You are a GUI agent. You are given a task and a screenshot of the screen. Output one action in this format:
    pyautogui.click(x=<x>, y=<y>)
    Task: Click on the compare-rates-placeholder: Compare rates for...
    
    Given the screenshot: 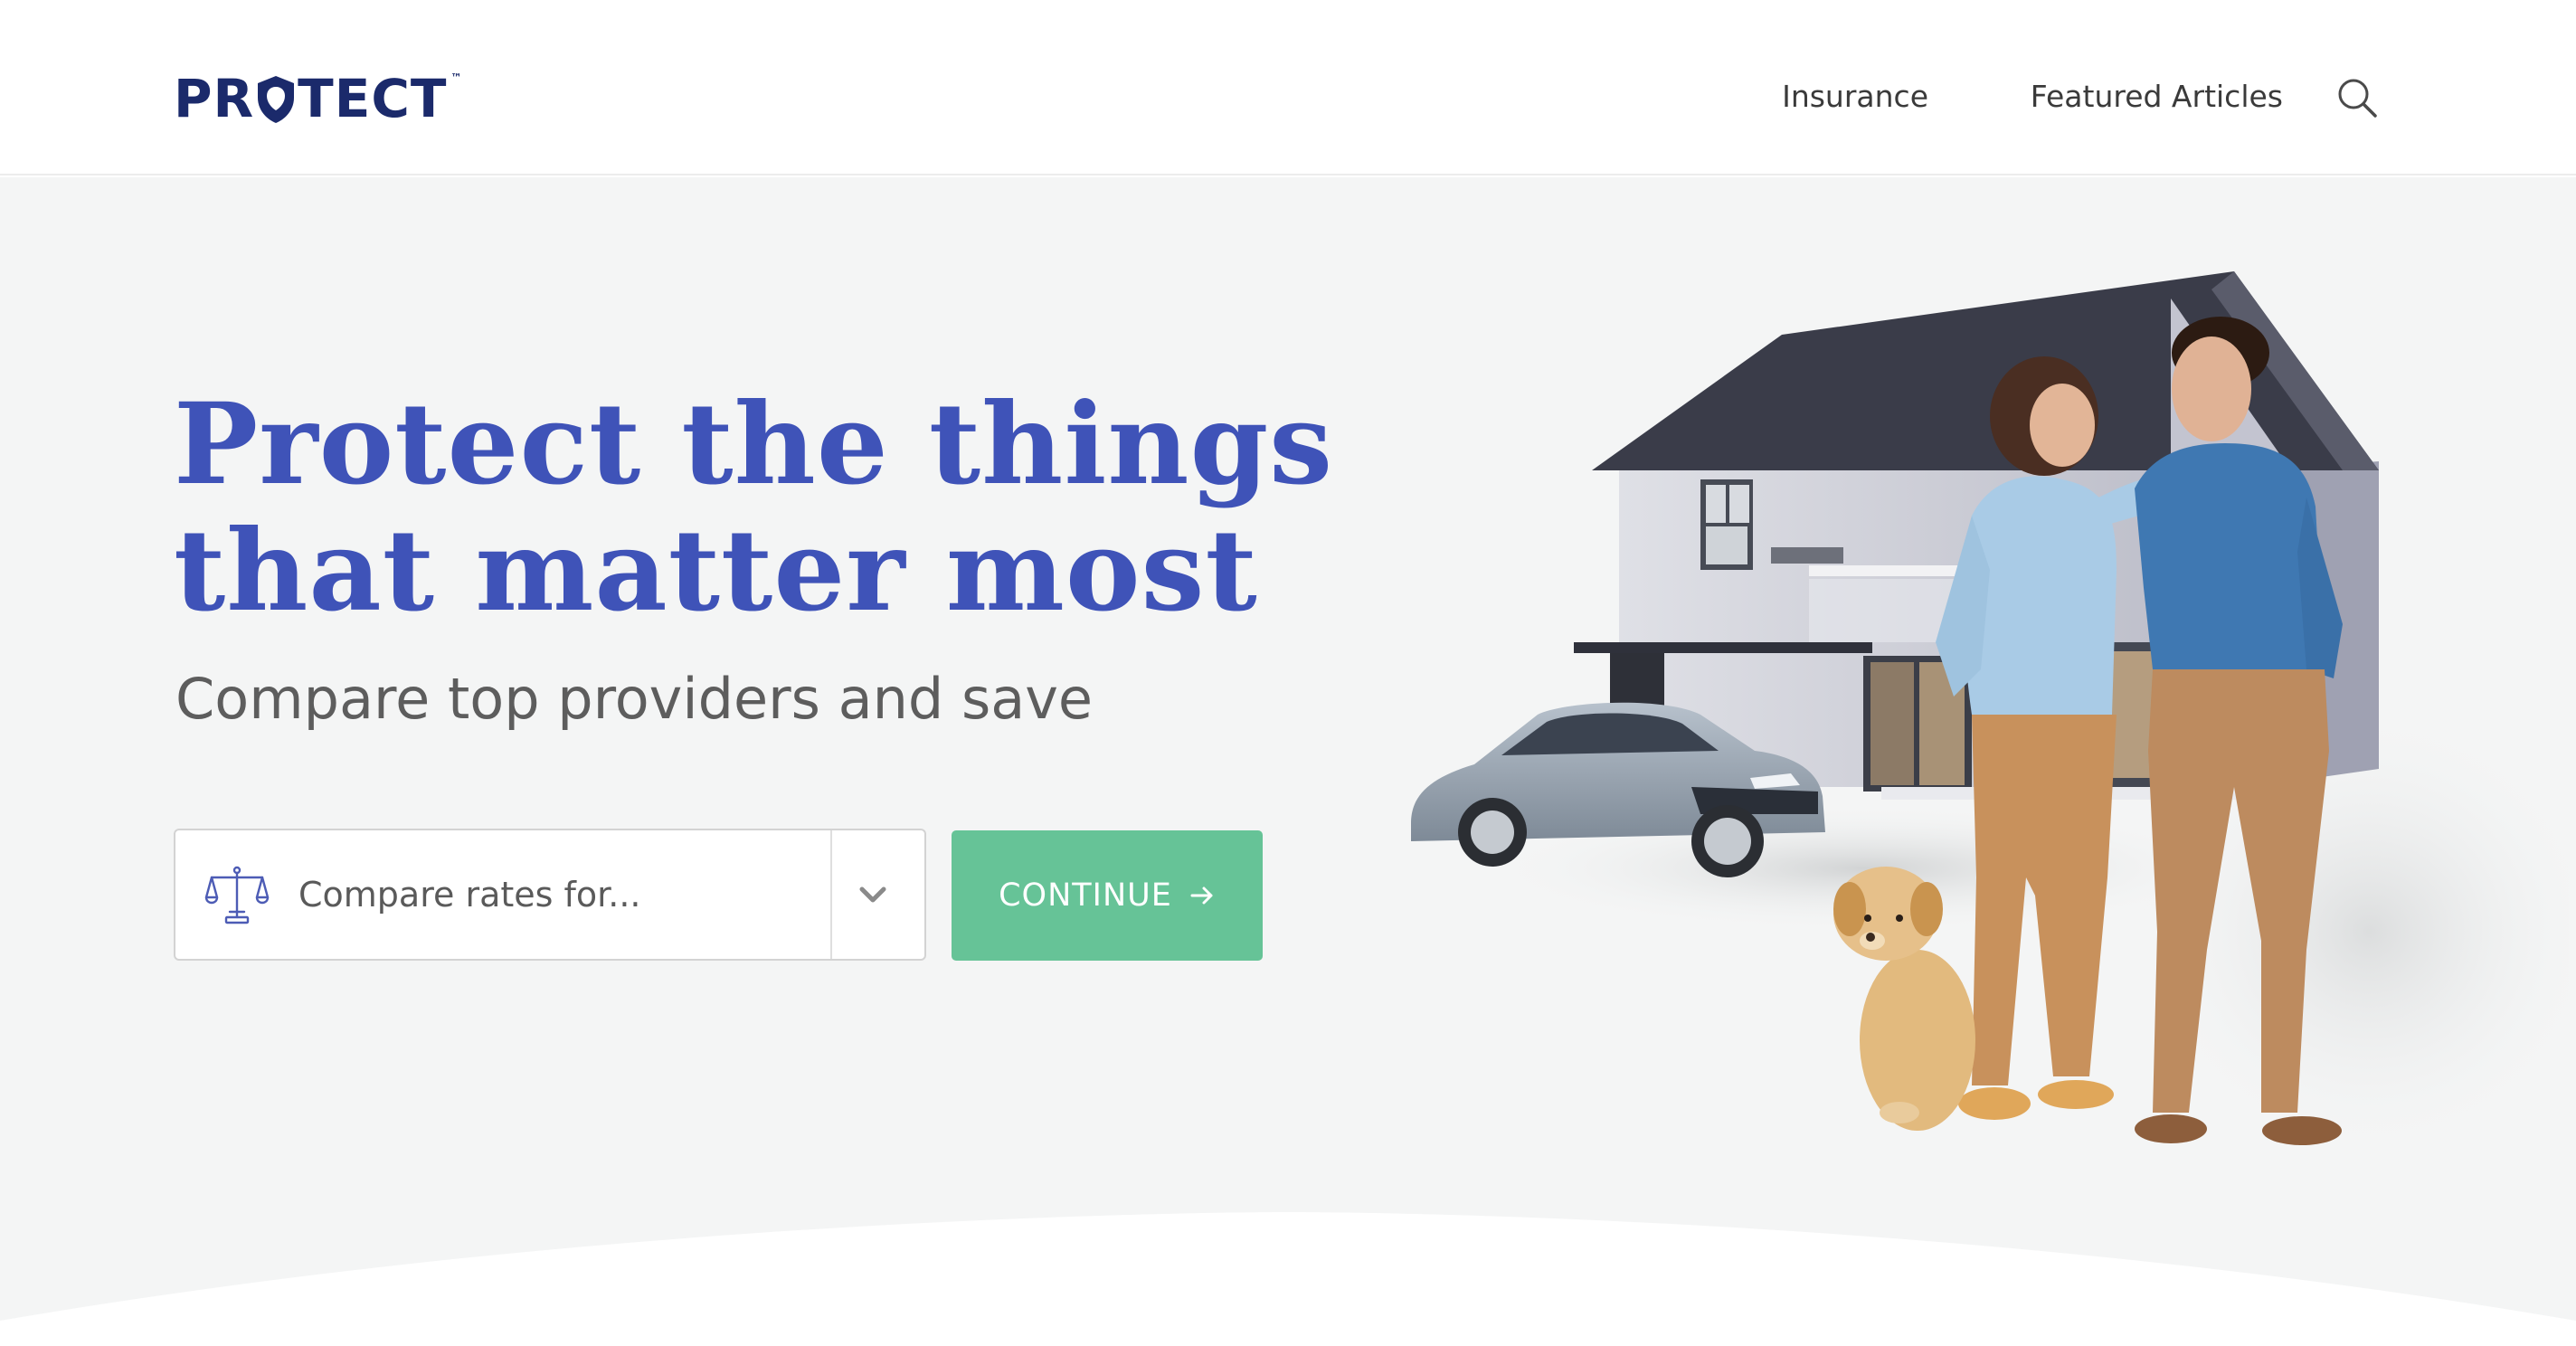 What is the action you would take?
    pyautogui.click(x=470, y=895)
    